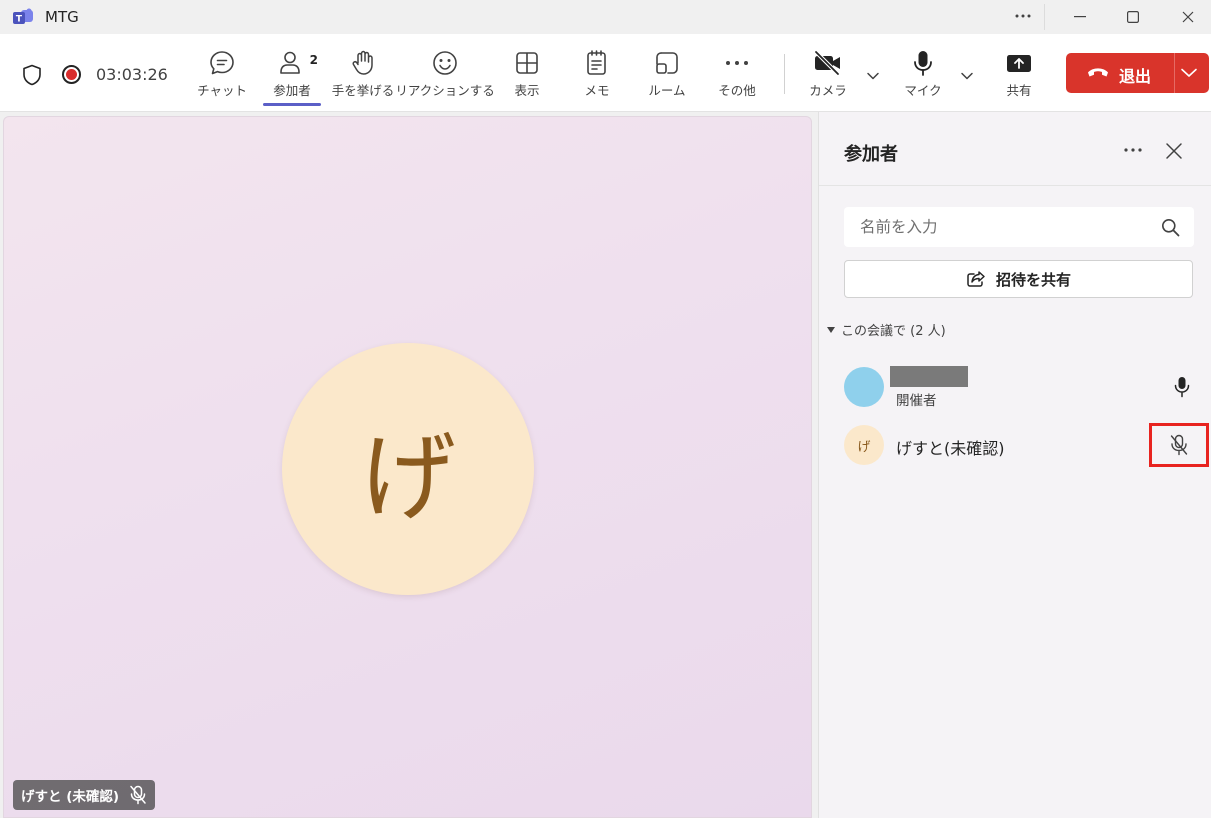 The height and width of the screenshot is (818, 1211). I want to click on leave-button: 退出, so click(1137, 73).